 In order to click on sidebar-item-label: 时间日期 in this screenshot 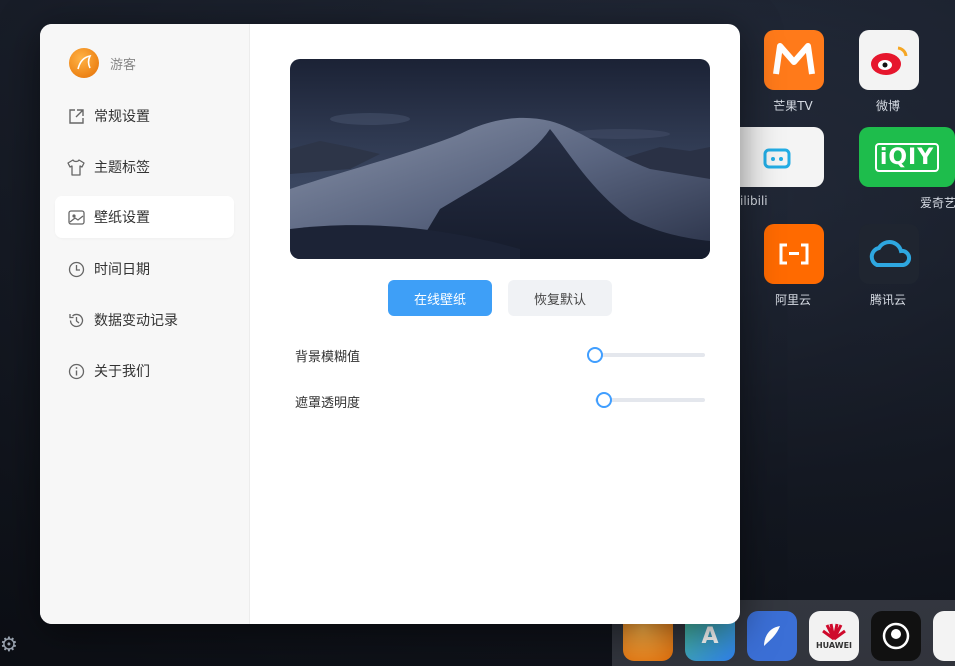, I will do `click(122, 270)`.